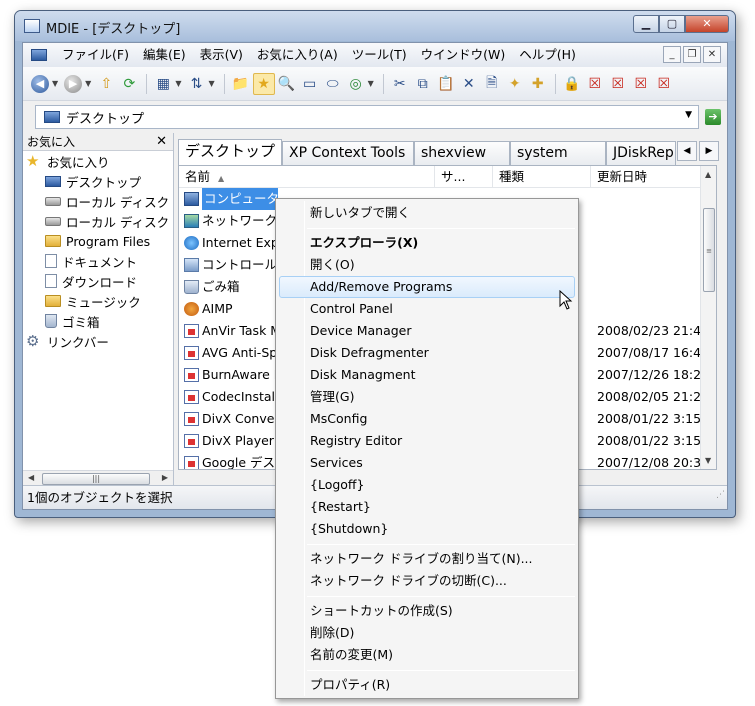 The width and height of the screenshot is (755, 706). I want to click on menu-item-explorer: エクスプローラ(X), so click(427, 243).